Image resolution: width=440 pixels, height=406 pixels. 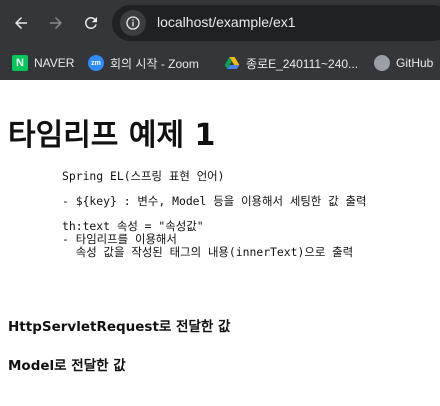 I want to click on google-drive-icon, so click(x=232, y=63).